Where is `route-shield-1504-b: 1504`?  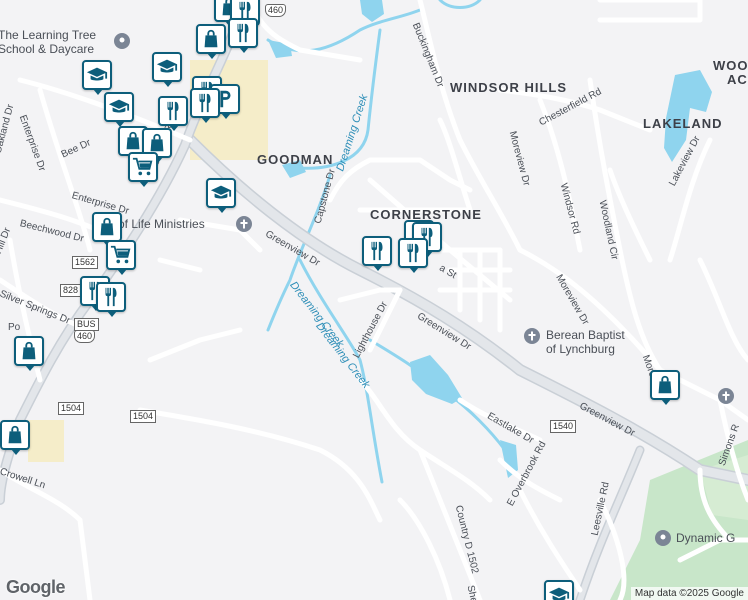 route-shield-1504-b: 1504 is located at coordinates (143, 416).